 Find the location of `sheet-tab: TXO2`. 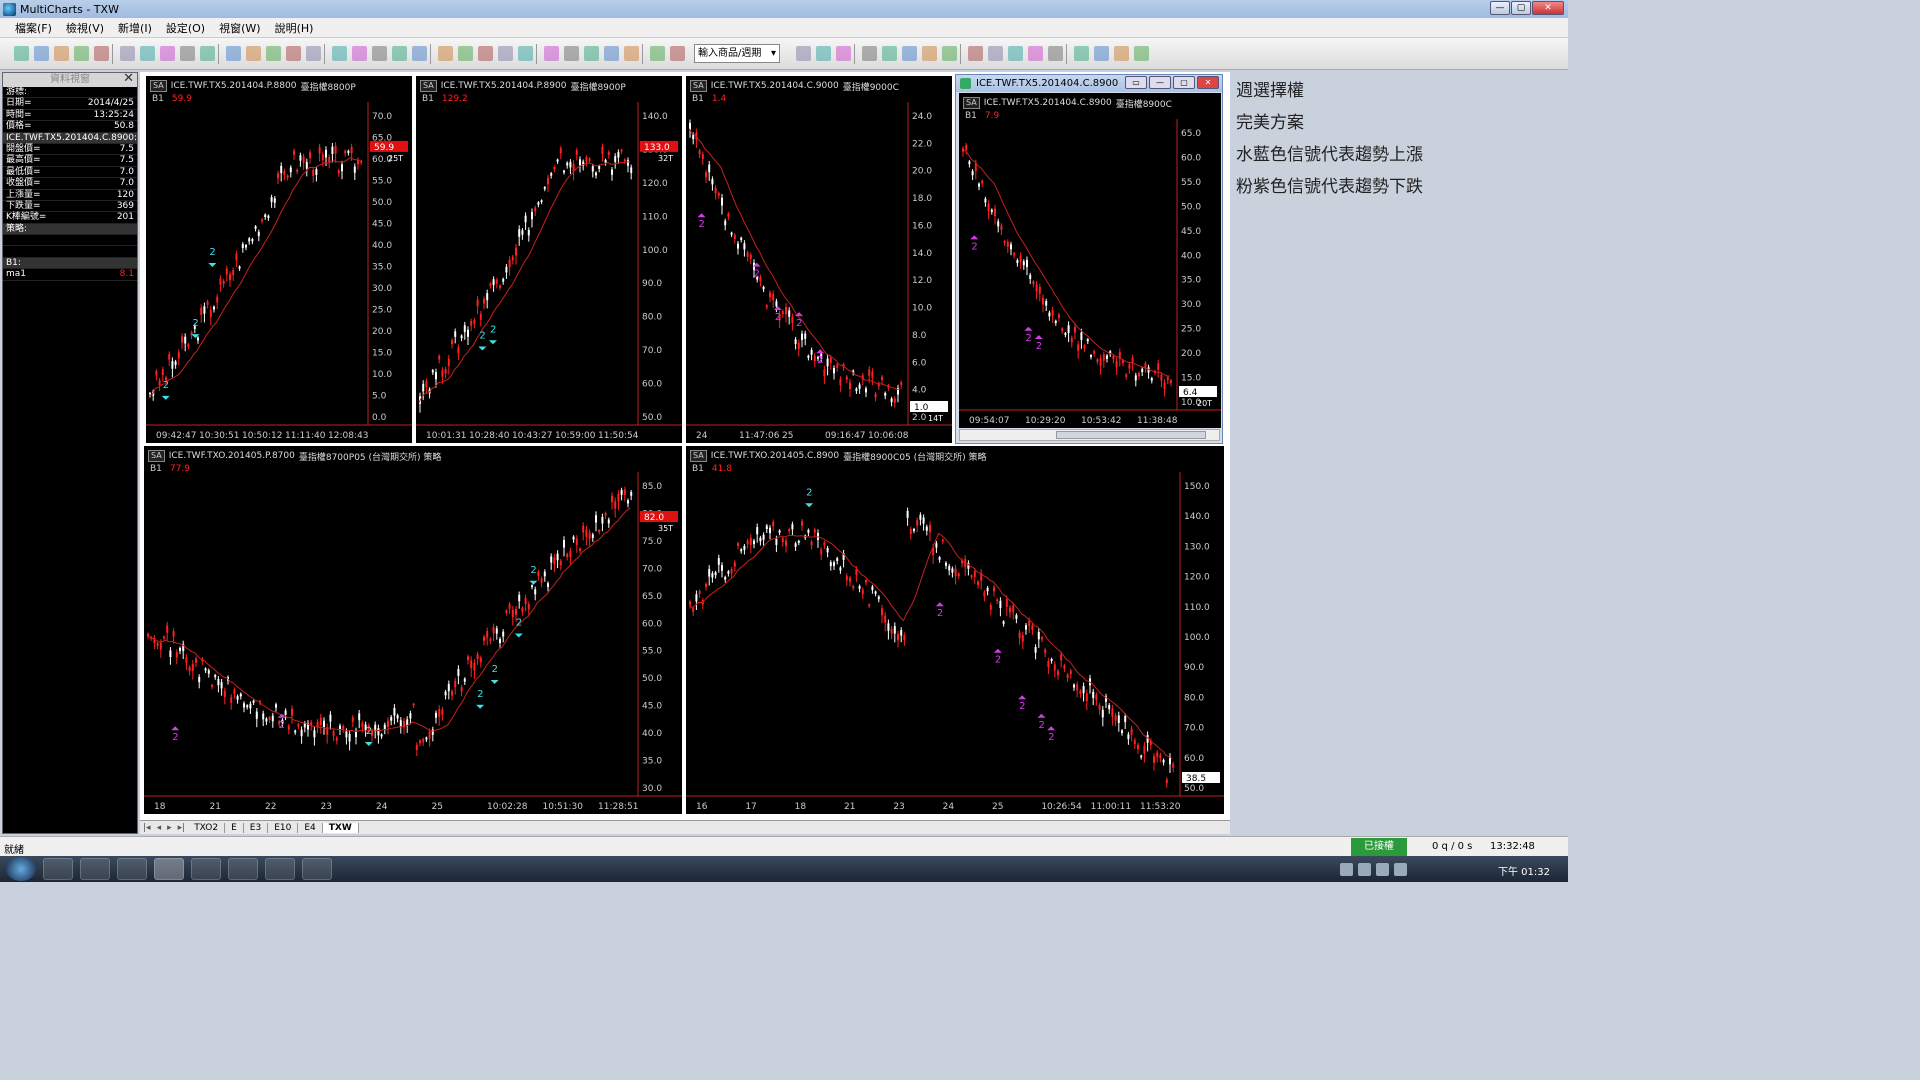

sheet-tab: TXO2 is located at coordinates (207, 827).